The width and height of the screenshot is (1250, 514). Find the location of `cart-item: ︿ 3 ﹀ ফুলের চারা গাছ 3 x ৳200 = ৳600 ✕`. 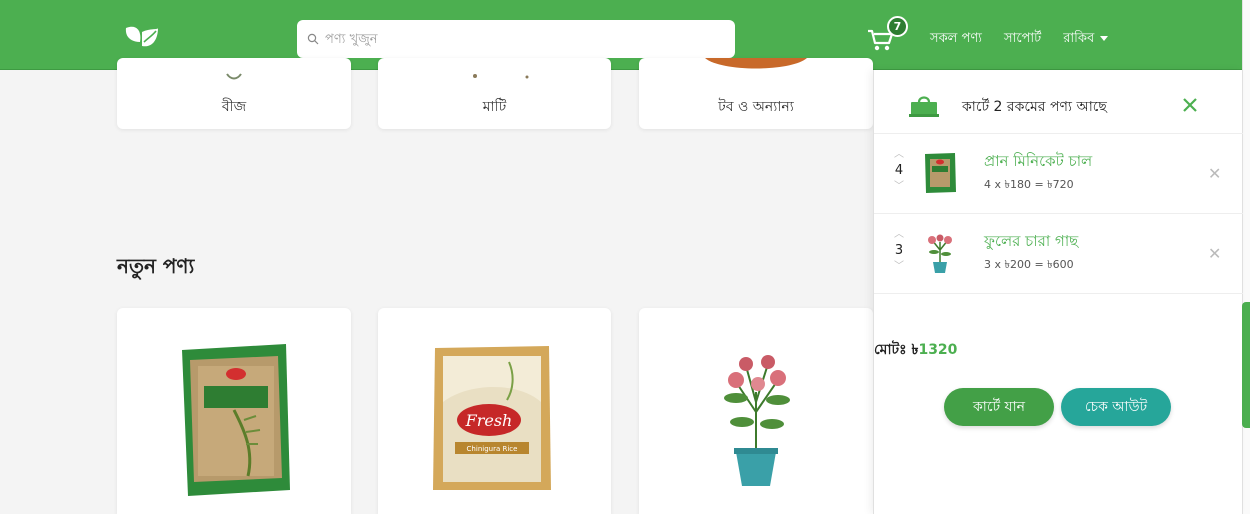

cart-item: ︿ 3 ﹀ ফুলের চারা গাছ 3 x ৳200 = ৳600 ✕ is located at coordinates (1058, 254).